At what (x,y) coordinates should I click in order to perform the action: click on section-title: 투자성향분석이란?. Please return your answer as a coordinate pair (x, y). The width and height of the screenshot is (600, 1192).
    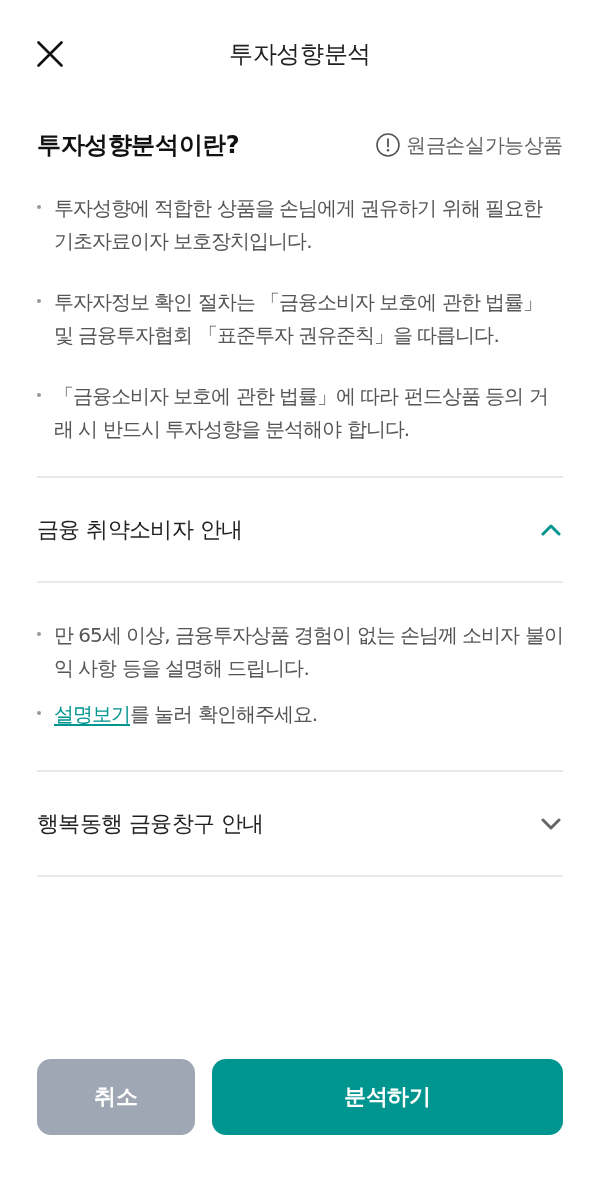
    Looking at the image, I should click on (138, 145).